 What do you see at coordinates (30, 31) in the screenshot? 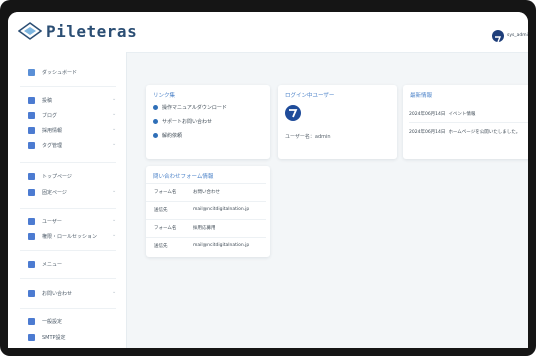
I see `diamond-logo-icon` at bounding box center [30, 31].